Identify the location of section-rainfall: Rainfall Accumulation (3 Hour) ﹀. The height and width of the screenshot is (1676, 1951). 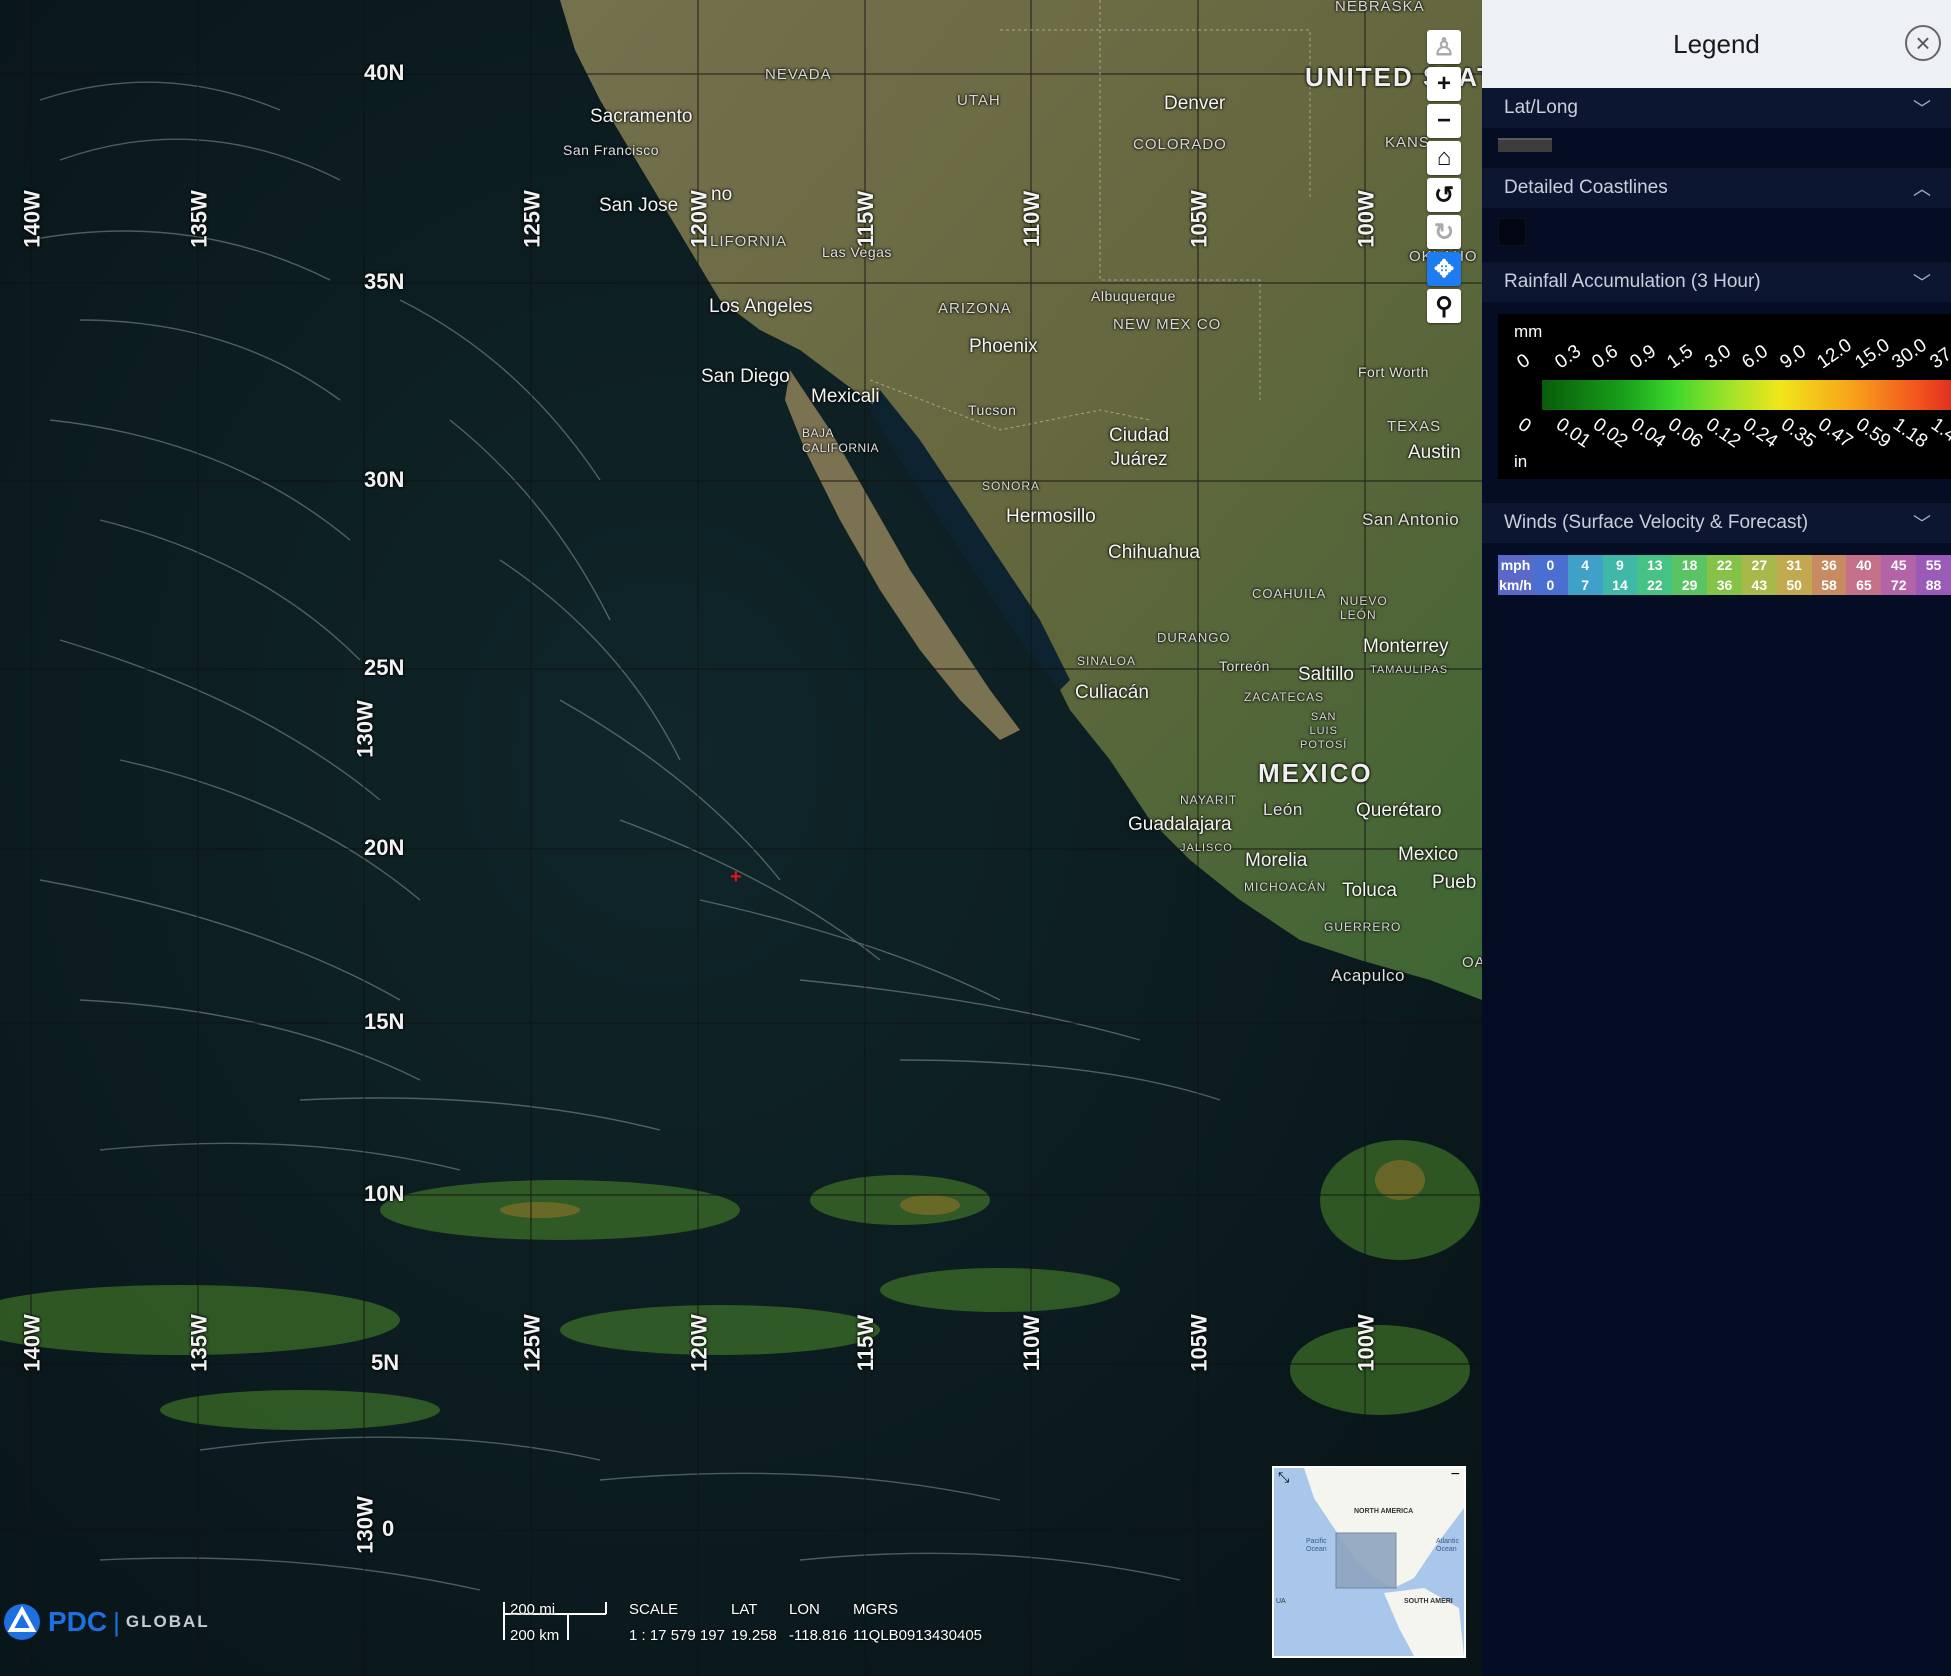
(1716, 282).